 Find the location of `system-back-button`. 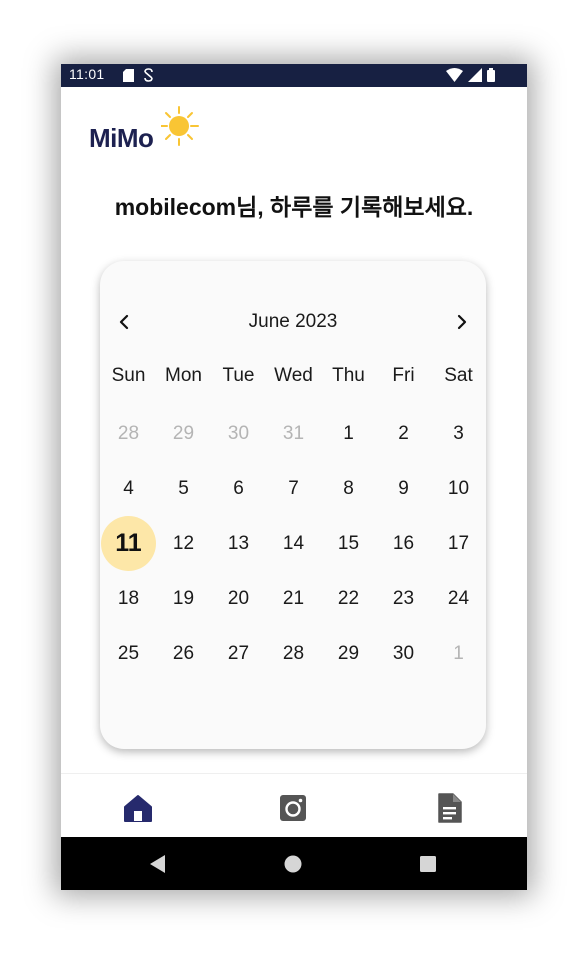

system-back-button is located at coordinates (158, 864).